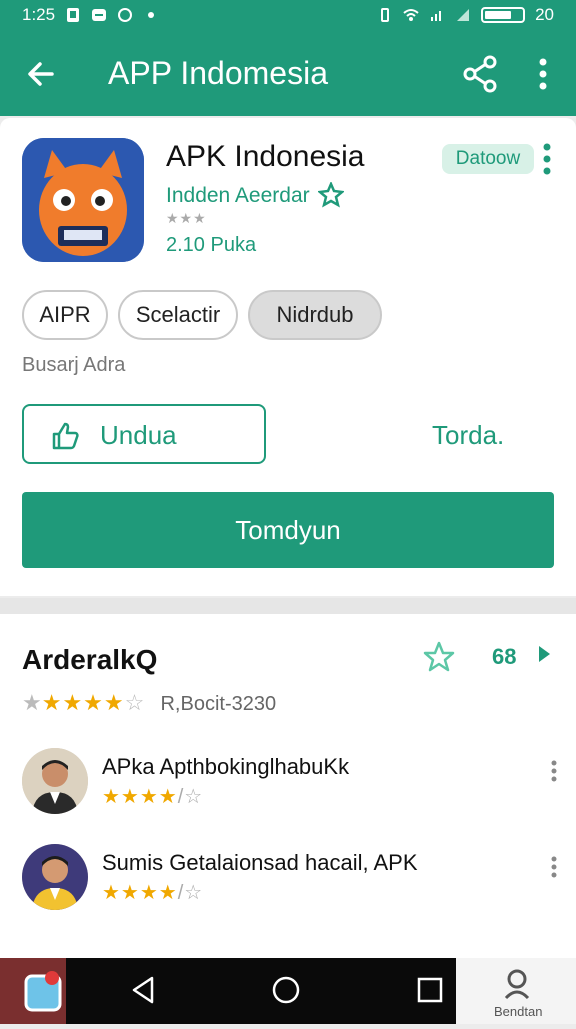  What do you see at coordinates (288, 530) in the screenshot?
I see `primary-button: Tomdyun` at bounding box center [288, 530].